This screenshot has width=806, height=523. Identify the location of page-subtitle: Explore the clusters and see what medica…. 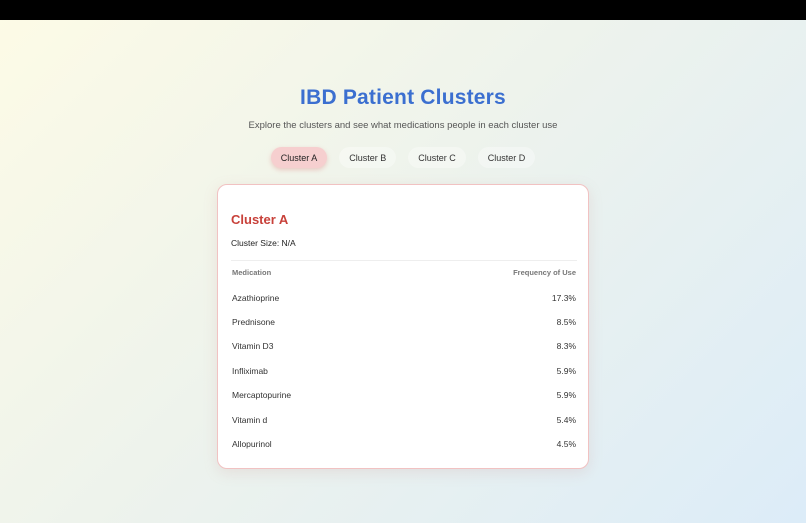
(403, 125).